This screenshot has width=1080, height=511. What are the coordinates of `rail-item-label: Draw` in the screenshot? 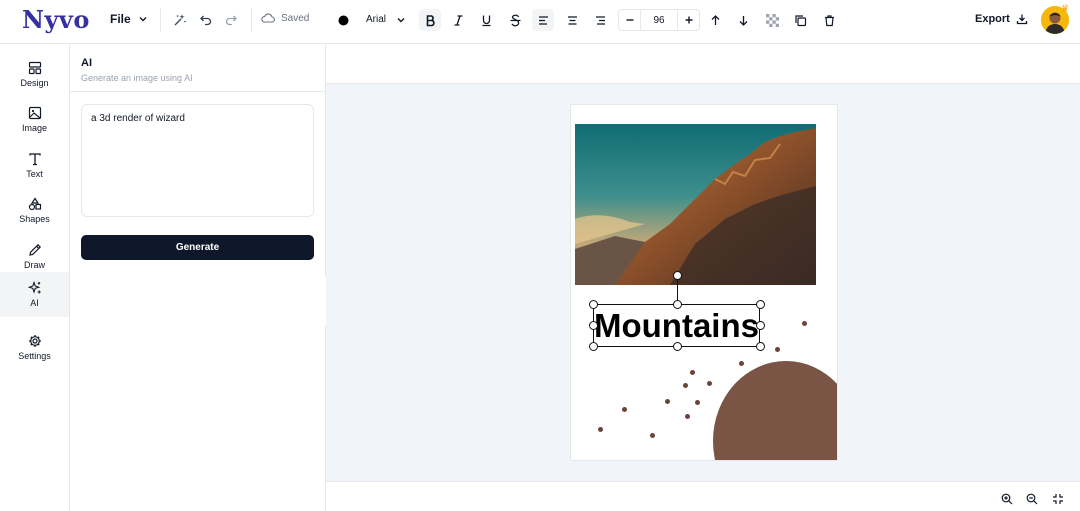 It's located at (34, 265).